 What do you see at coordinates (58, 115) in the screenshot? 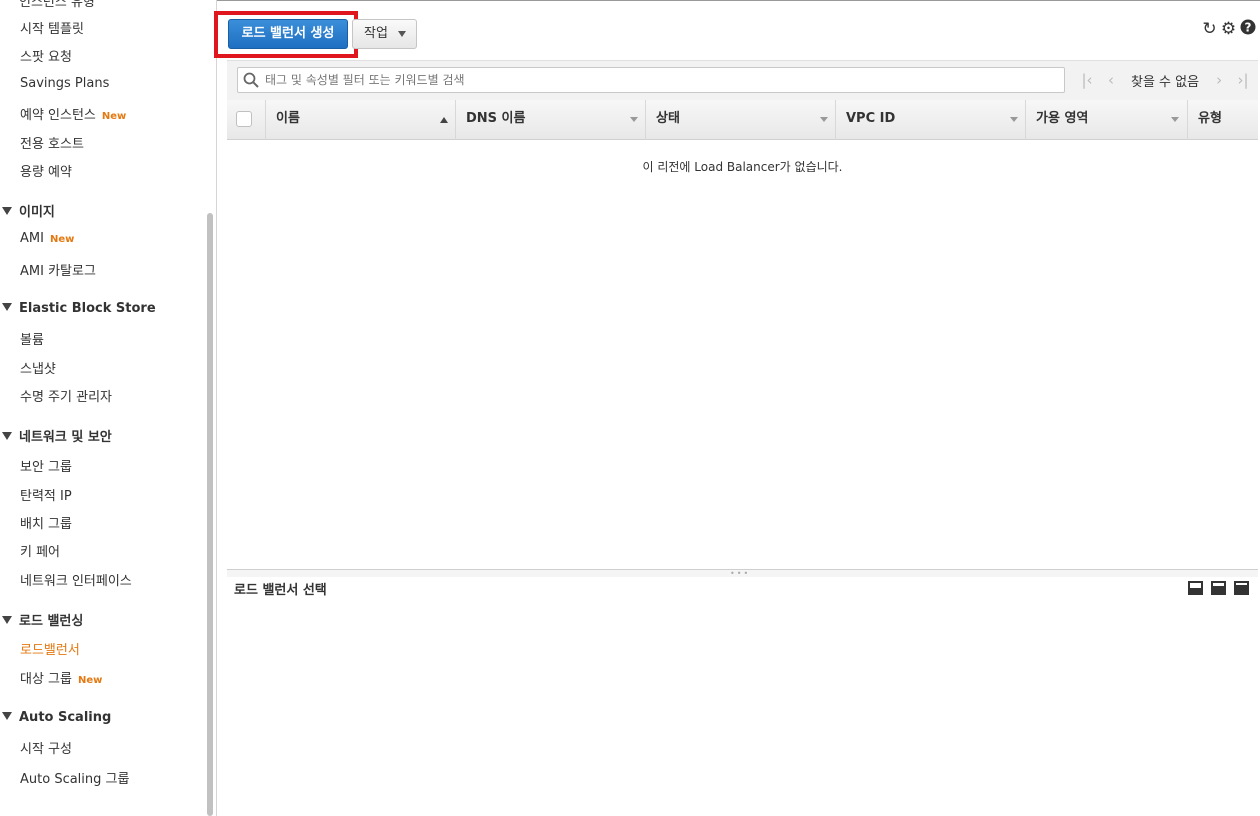
I see `sidebar-item-label: 예약 인스턴스` at bounding box center [58, 115].